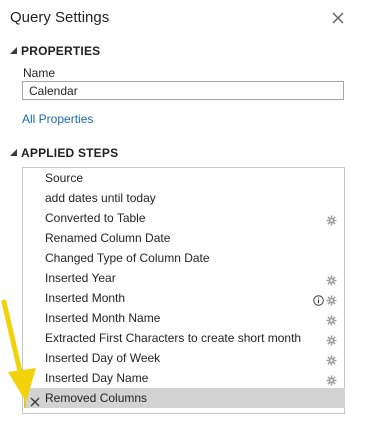 The image size is (367, 421). What do you see at coordinates (57, 119) in the screenshot?
I see `all-properties-link: All Properties` at bounding box center [57, 119].